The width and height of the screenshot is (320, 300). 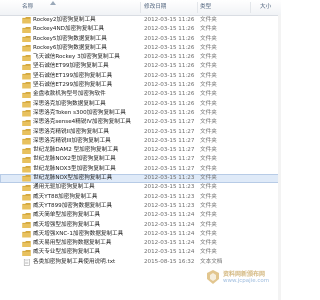 I want to click on file-name: 威天专业型加密狗复制工具, so click(x=67, y=252).